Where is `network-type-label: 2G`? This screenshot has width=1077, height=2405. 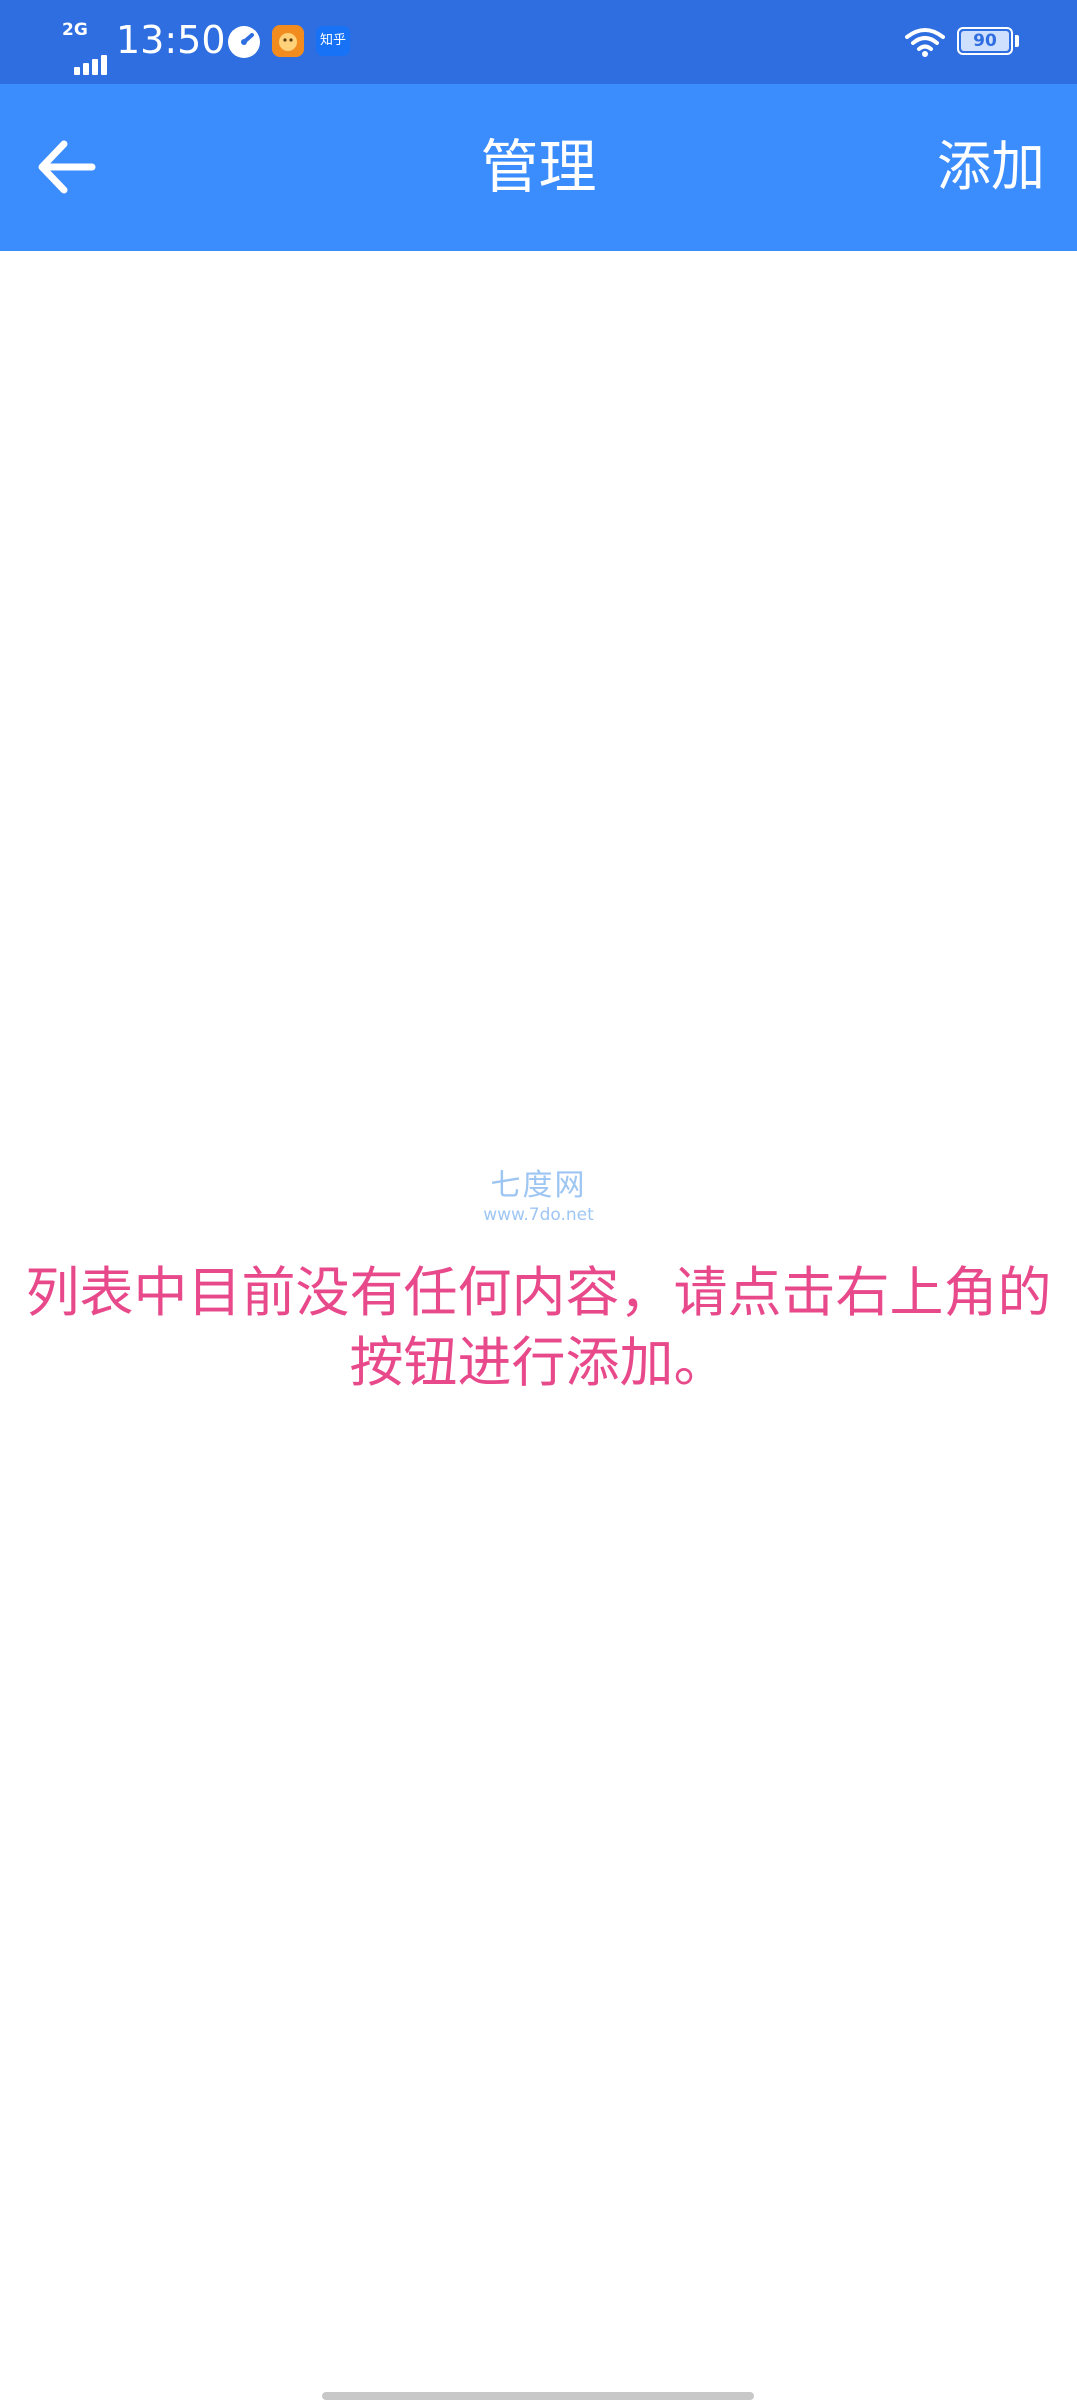 network-type-label: 2G is located at coordinates (75, 30).